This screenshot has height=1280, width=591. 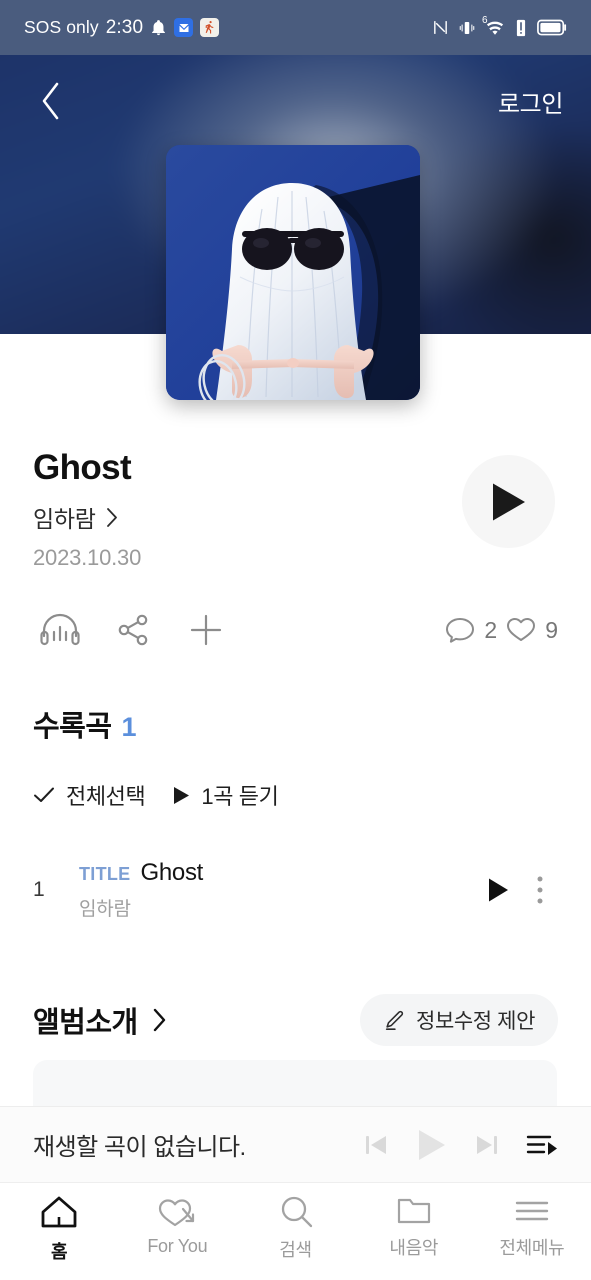 I want to click on track-number: 1, so click(x=39, y=889).